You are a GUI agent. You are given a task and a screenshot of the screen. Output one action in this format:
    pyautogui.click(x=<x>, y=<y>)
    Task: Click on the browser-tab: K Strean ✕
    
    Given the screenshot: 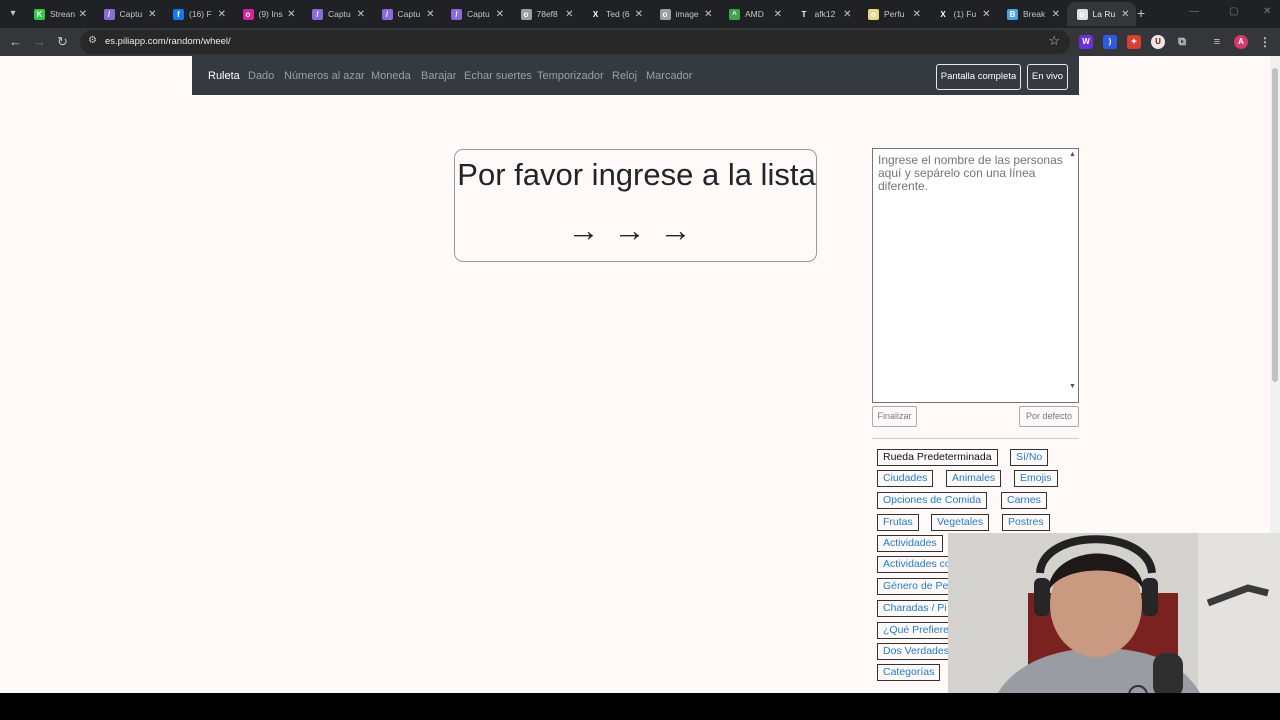 What is the action you would take?
    pyautogui.click(x=58, y=14)
    